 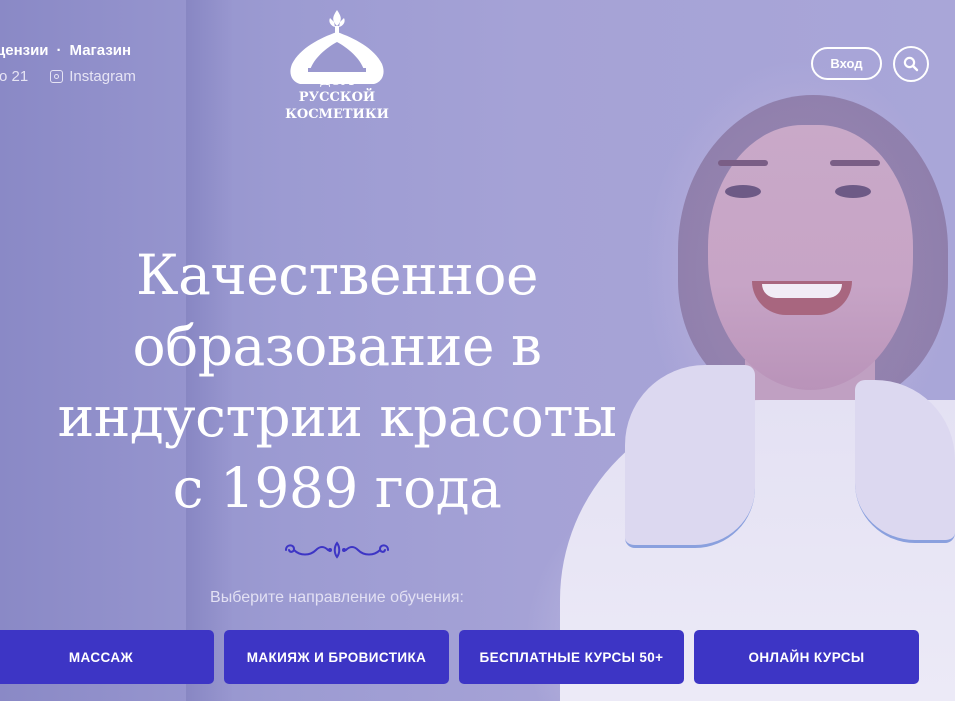 I want to click on logo-line-3: КОСМЕТИКИ, so click(x=337, y=114).